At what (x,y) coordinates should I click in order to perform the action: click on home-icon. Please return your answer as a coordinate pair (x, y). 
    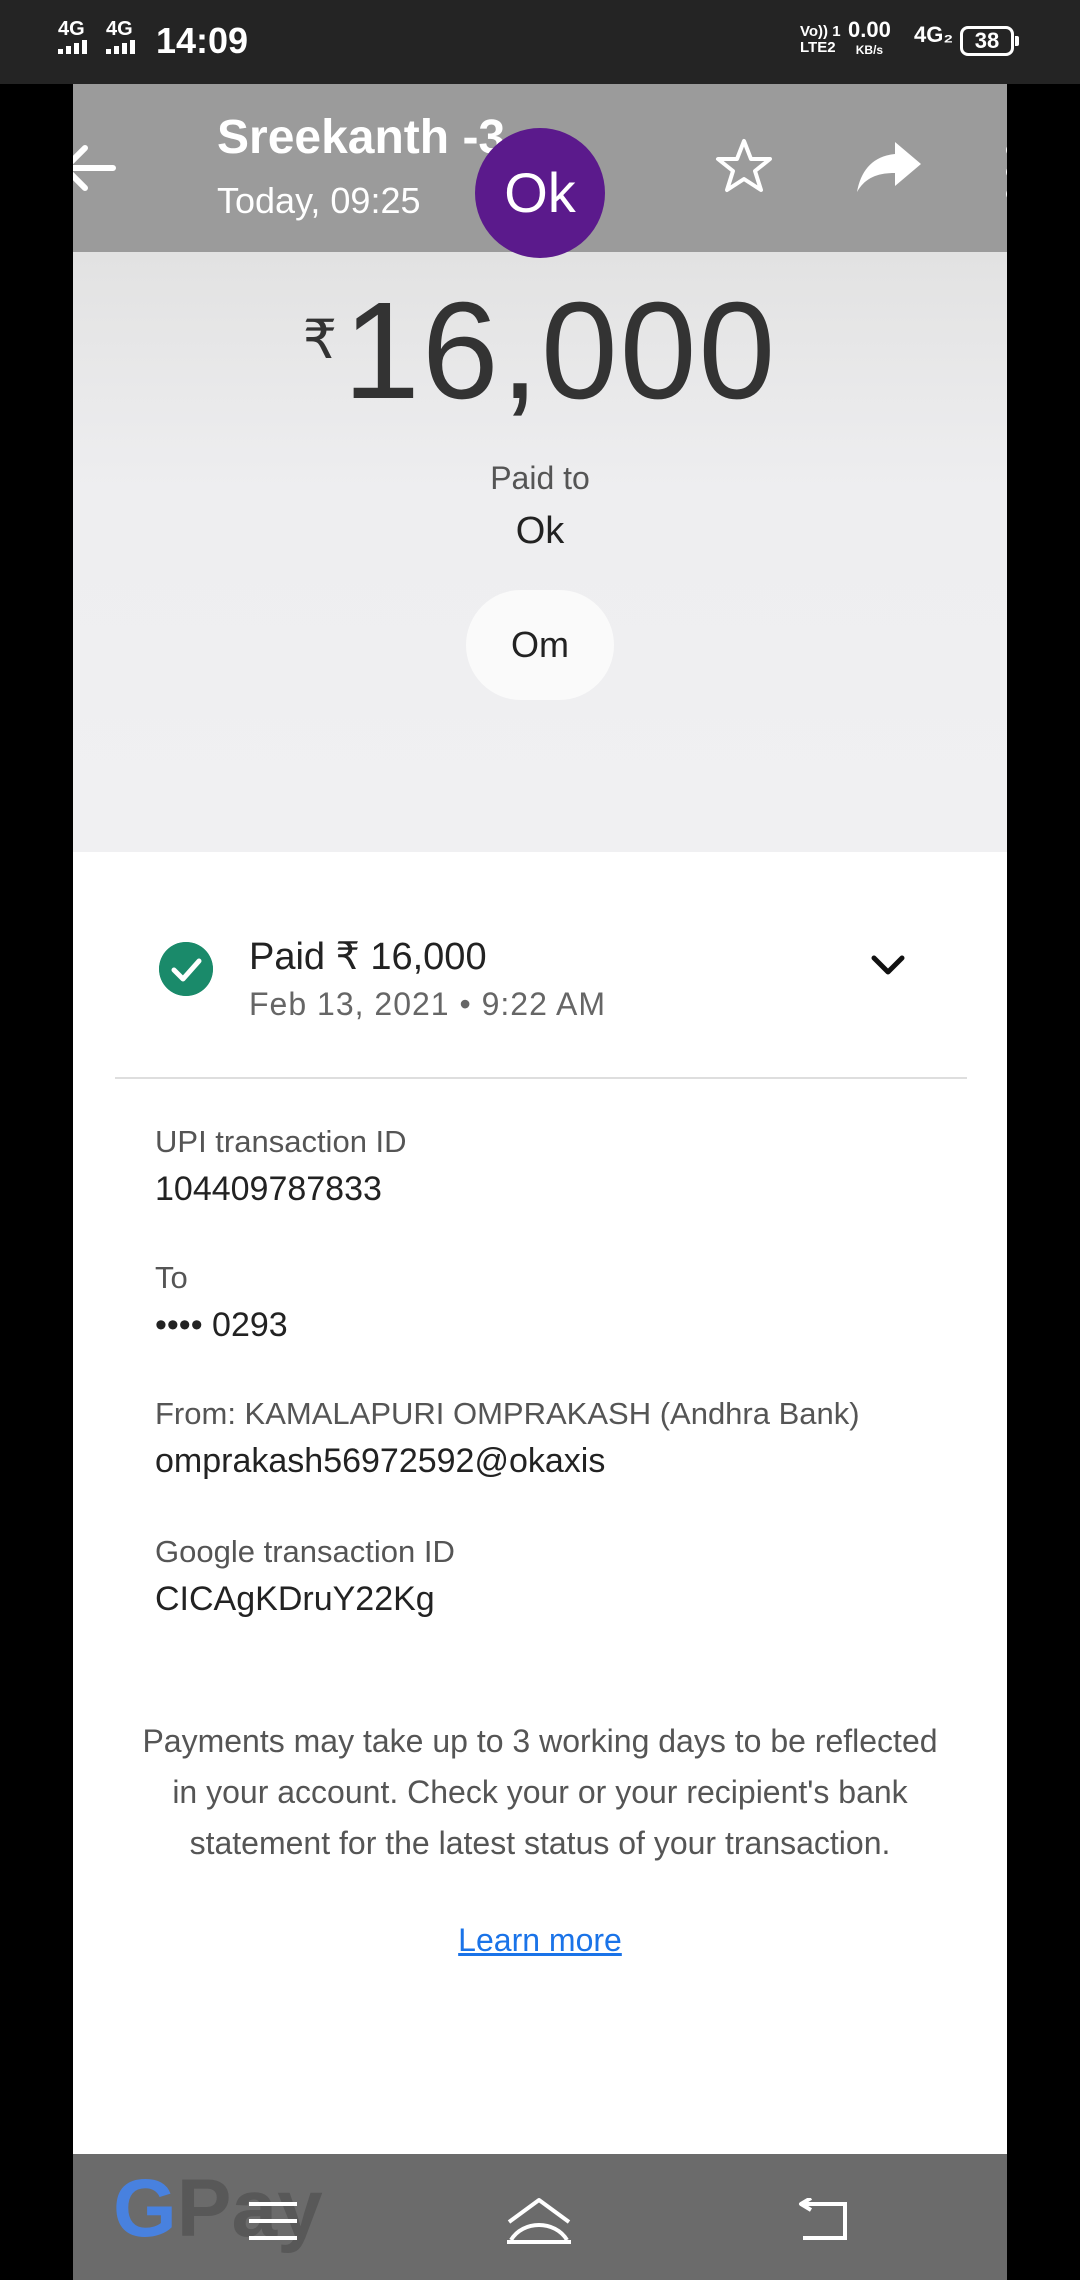
    Looking at the image, I should click on (539, 2220).